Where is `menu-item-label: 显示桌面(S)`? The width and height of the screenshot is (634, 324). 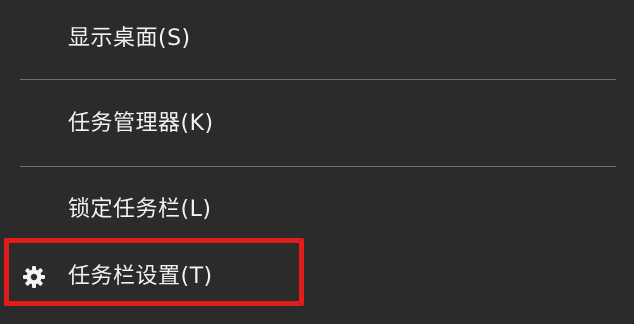 menu-item-label: 显示桌面(S) is located at coordinates (129, 38).